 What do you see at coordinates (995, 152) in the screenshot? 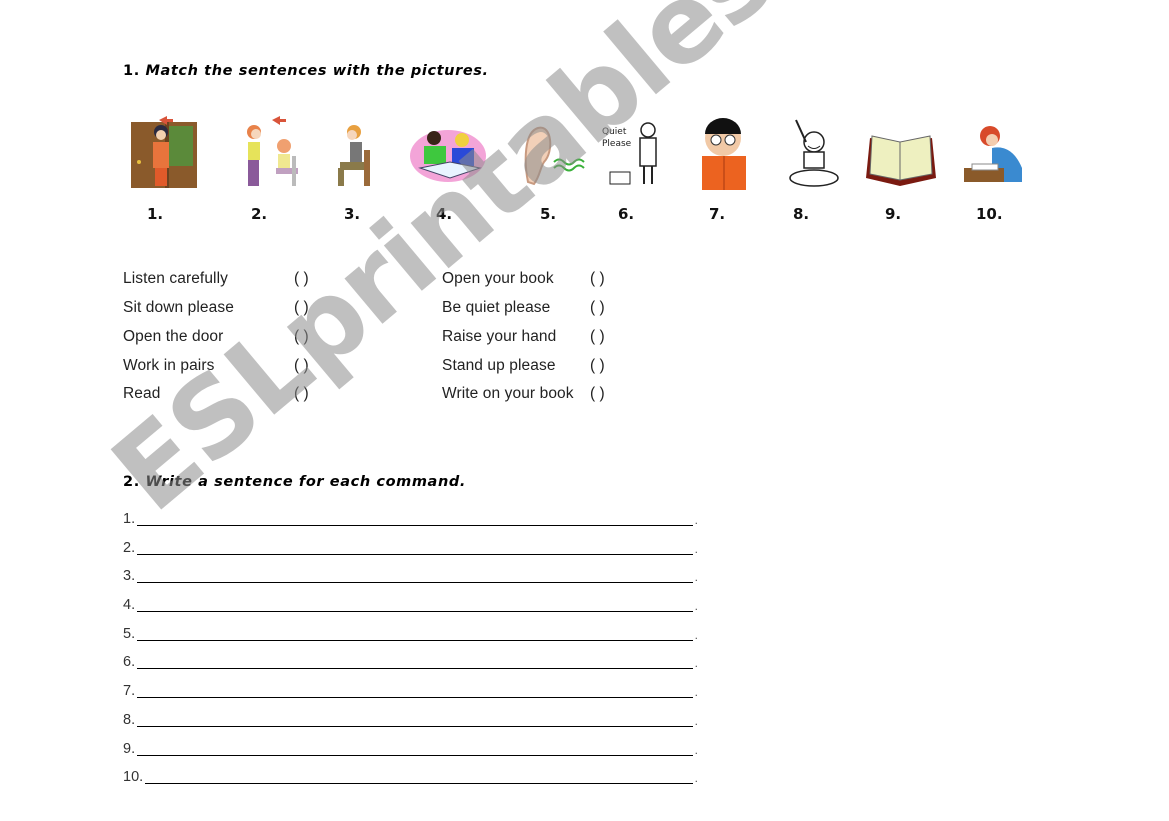
I see `writing-icon` at bounding box center [995, 152].